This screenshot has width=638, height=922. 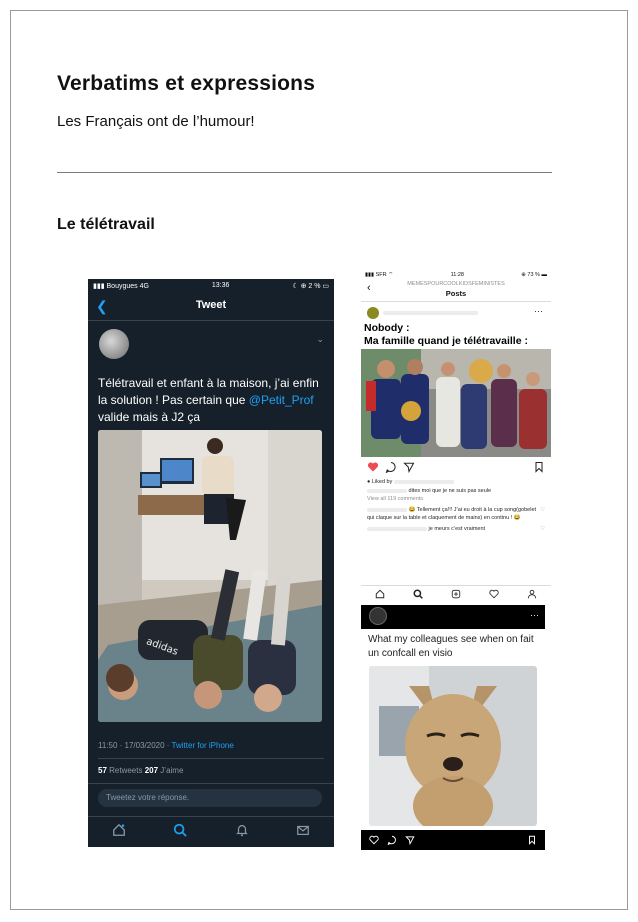 I want to click on post-photo, so click(x=456, y=403).